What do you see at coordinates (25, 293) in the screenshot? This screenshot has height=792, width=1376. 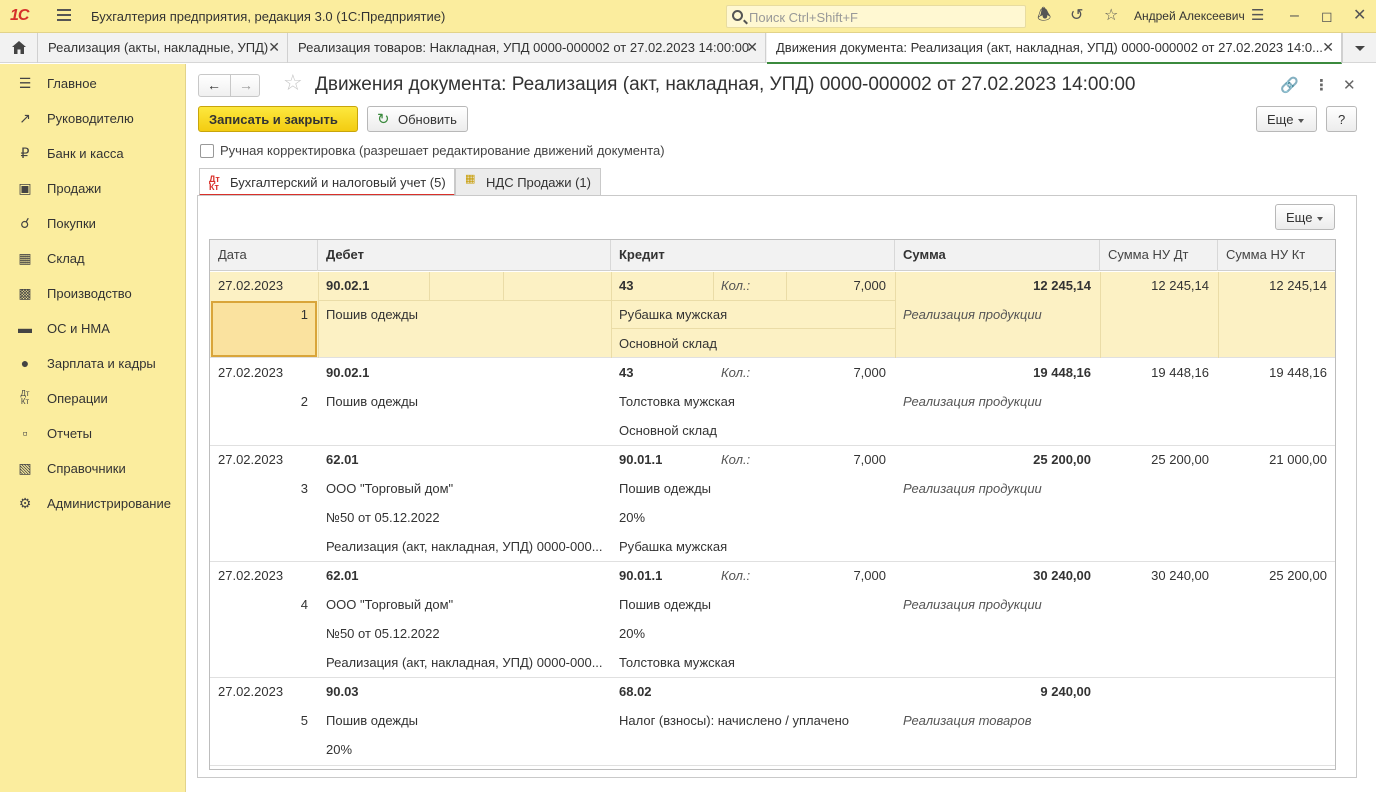 I see `factory-icon: ▩` at bounding box center [25, 293].